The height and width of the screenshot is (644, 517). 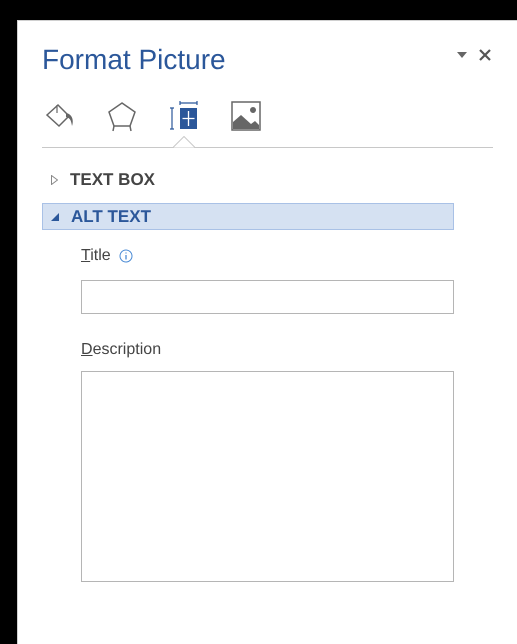 What do you see at coordinates (134, 60) in the screenshot?
I see `pane-title: Format Picture` at bounding box center [134, 60].